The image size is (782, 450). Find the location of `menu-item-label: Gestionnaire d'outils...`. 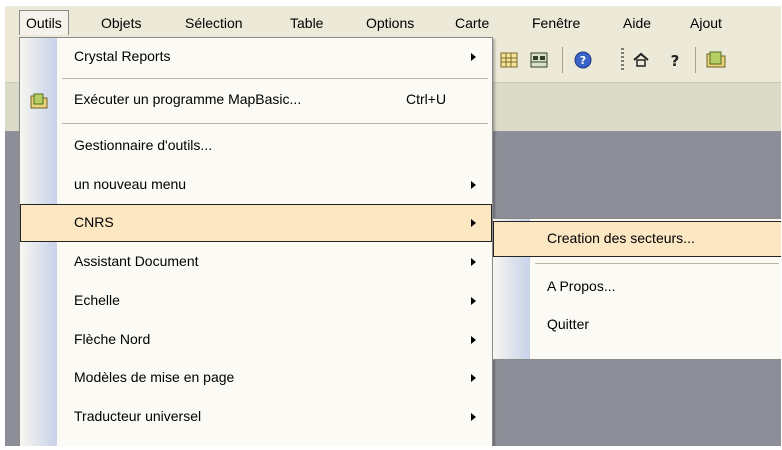

menu-item-label: Gestionnaire d'outils... is located at coordinates (143, 145).